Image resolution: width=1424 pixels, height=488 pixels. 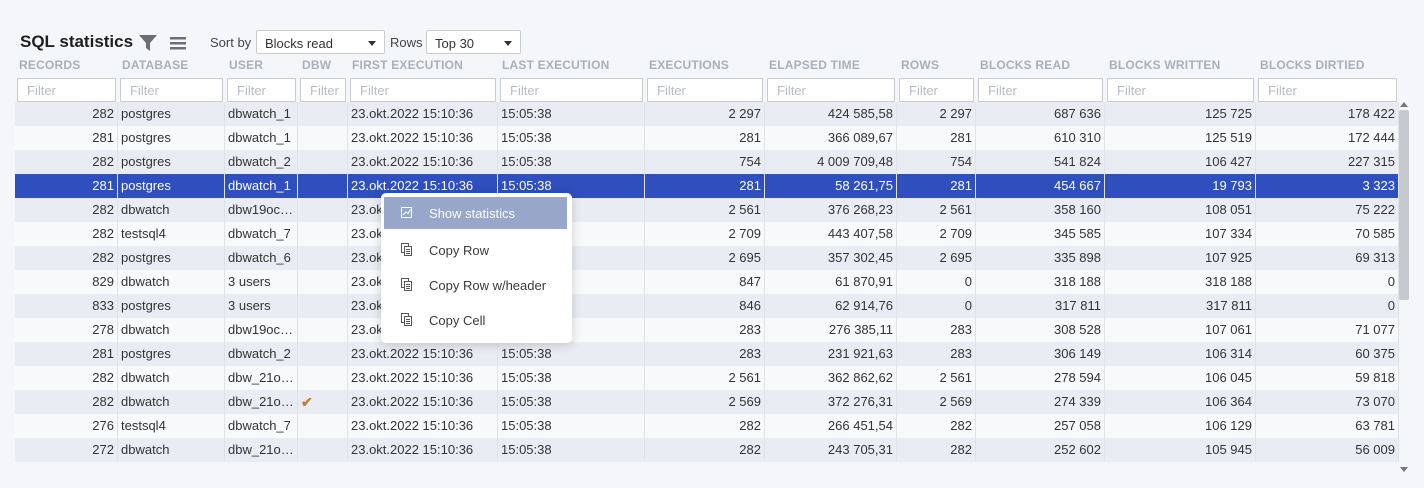 I want to click on cell-blocks_dirtied: 172 444, so click(x=1327, y=138).